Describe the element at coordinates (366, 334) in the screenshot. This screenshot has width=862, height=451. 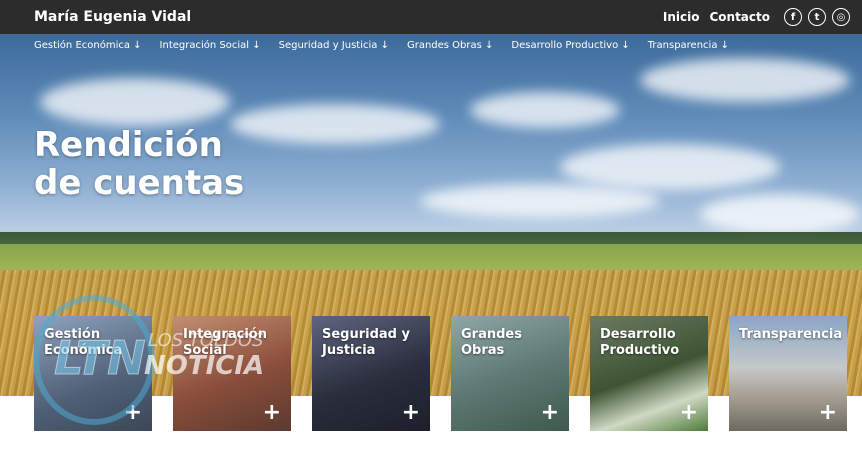
I see `card-title-line1: Seguridad y` at that location.